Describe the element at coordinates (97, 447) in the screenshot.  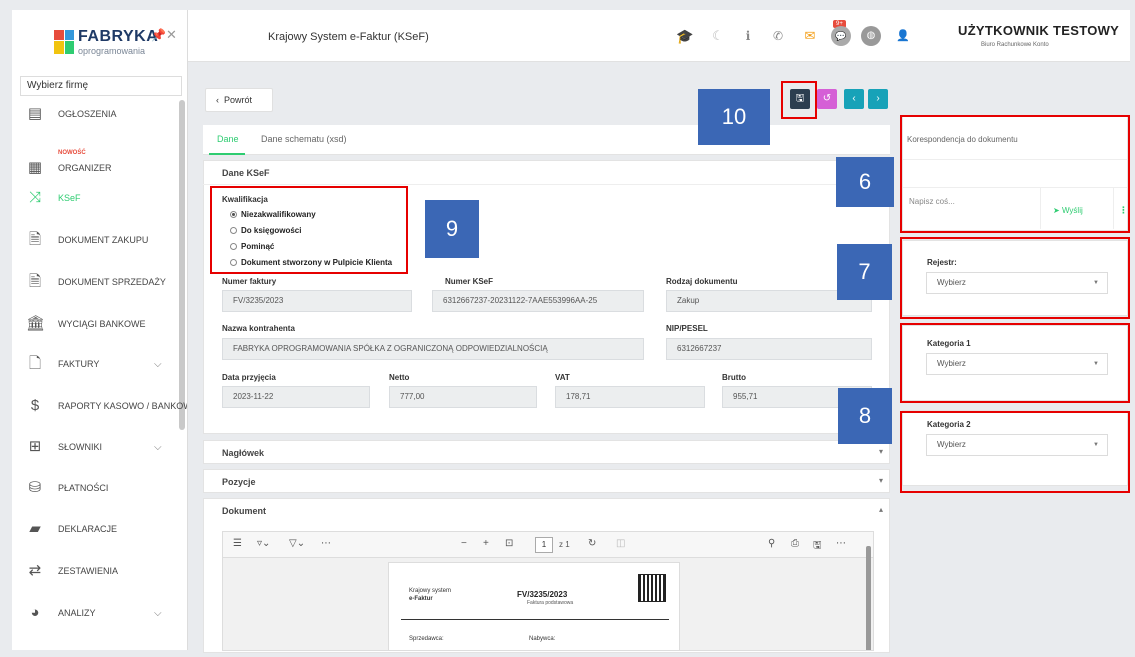
I see `sidebar-item-slowniki: ⊞ SŁOWNIKI ⌵` at that location.